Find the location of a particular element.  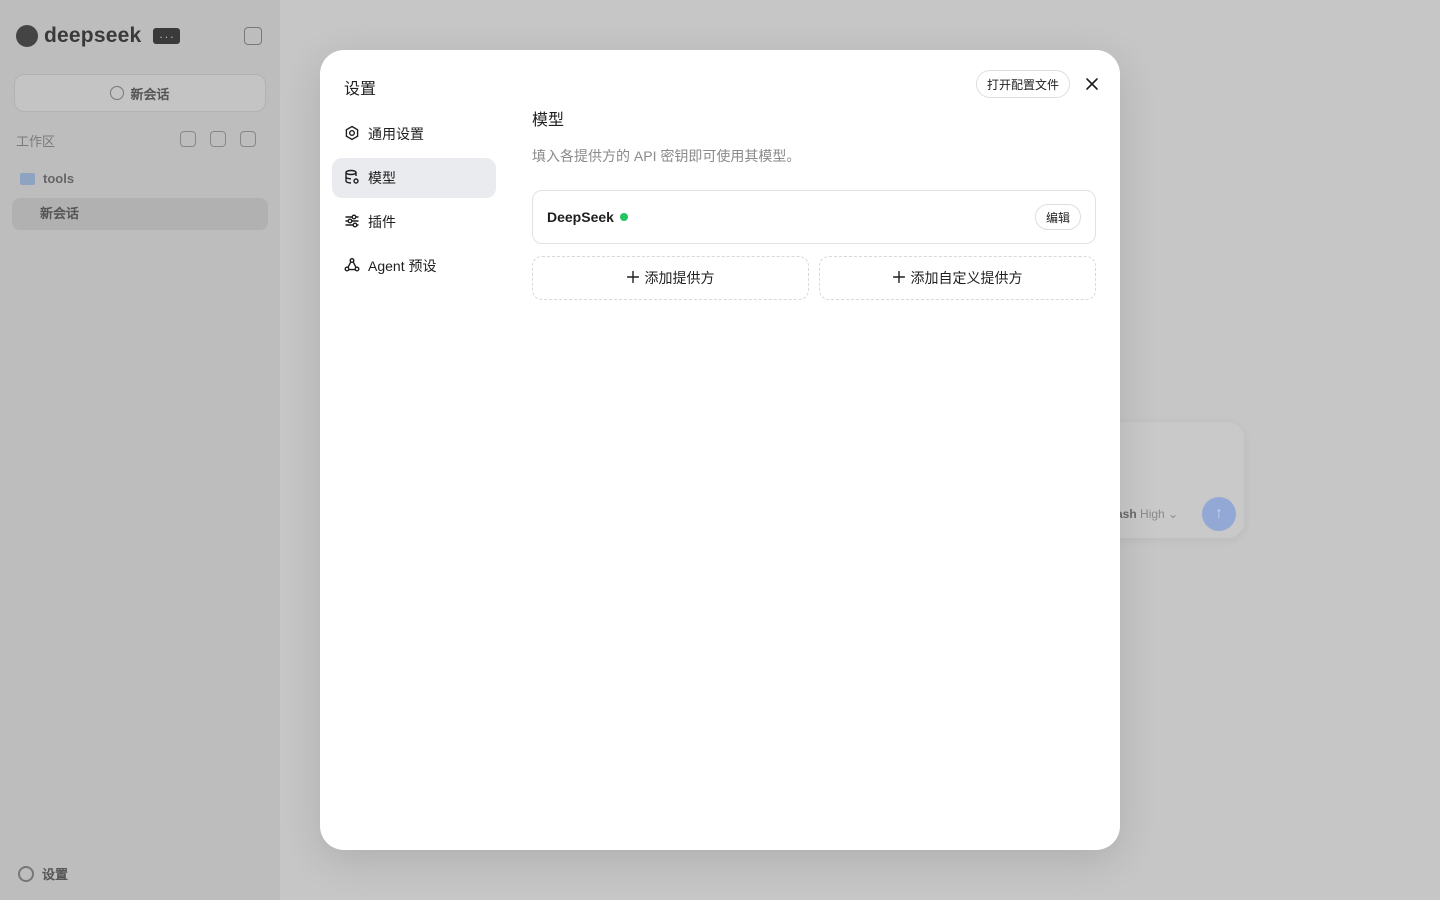

folder-name: tools is located at coordinates (59, 178).